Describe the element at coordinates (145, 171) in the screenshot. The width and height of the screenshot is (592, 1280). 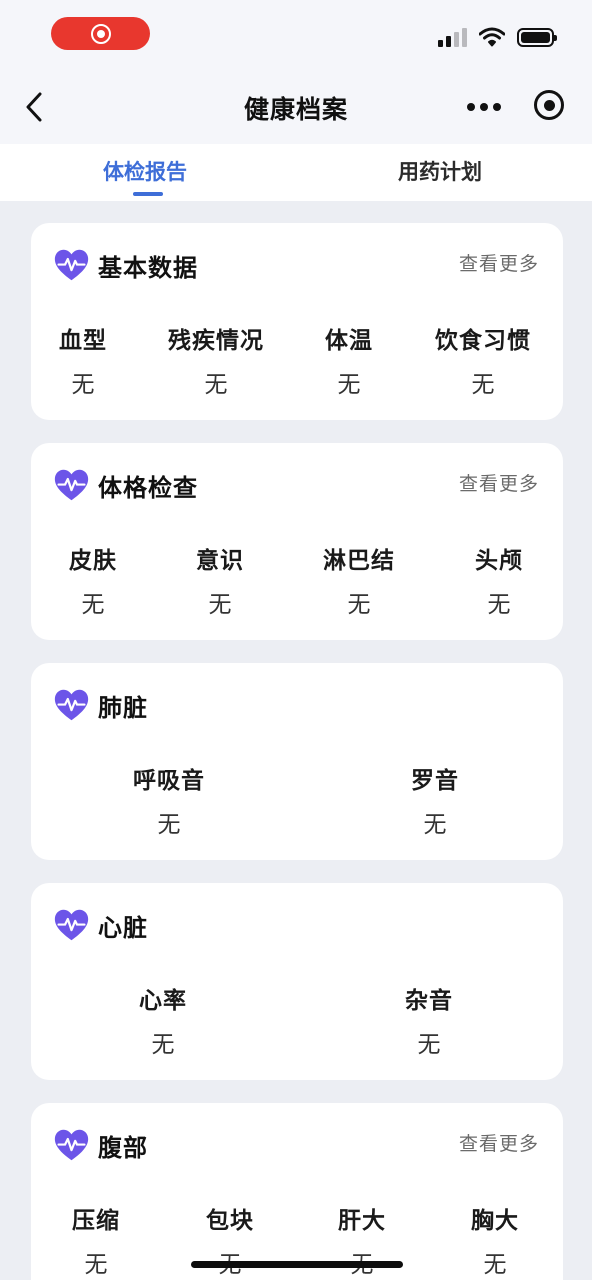
I see `tab-checkup-report: 体检报告` at that location.